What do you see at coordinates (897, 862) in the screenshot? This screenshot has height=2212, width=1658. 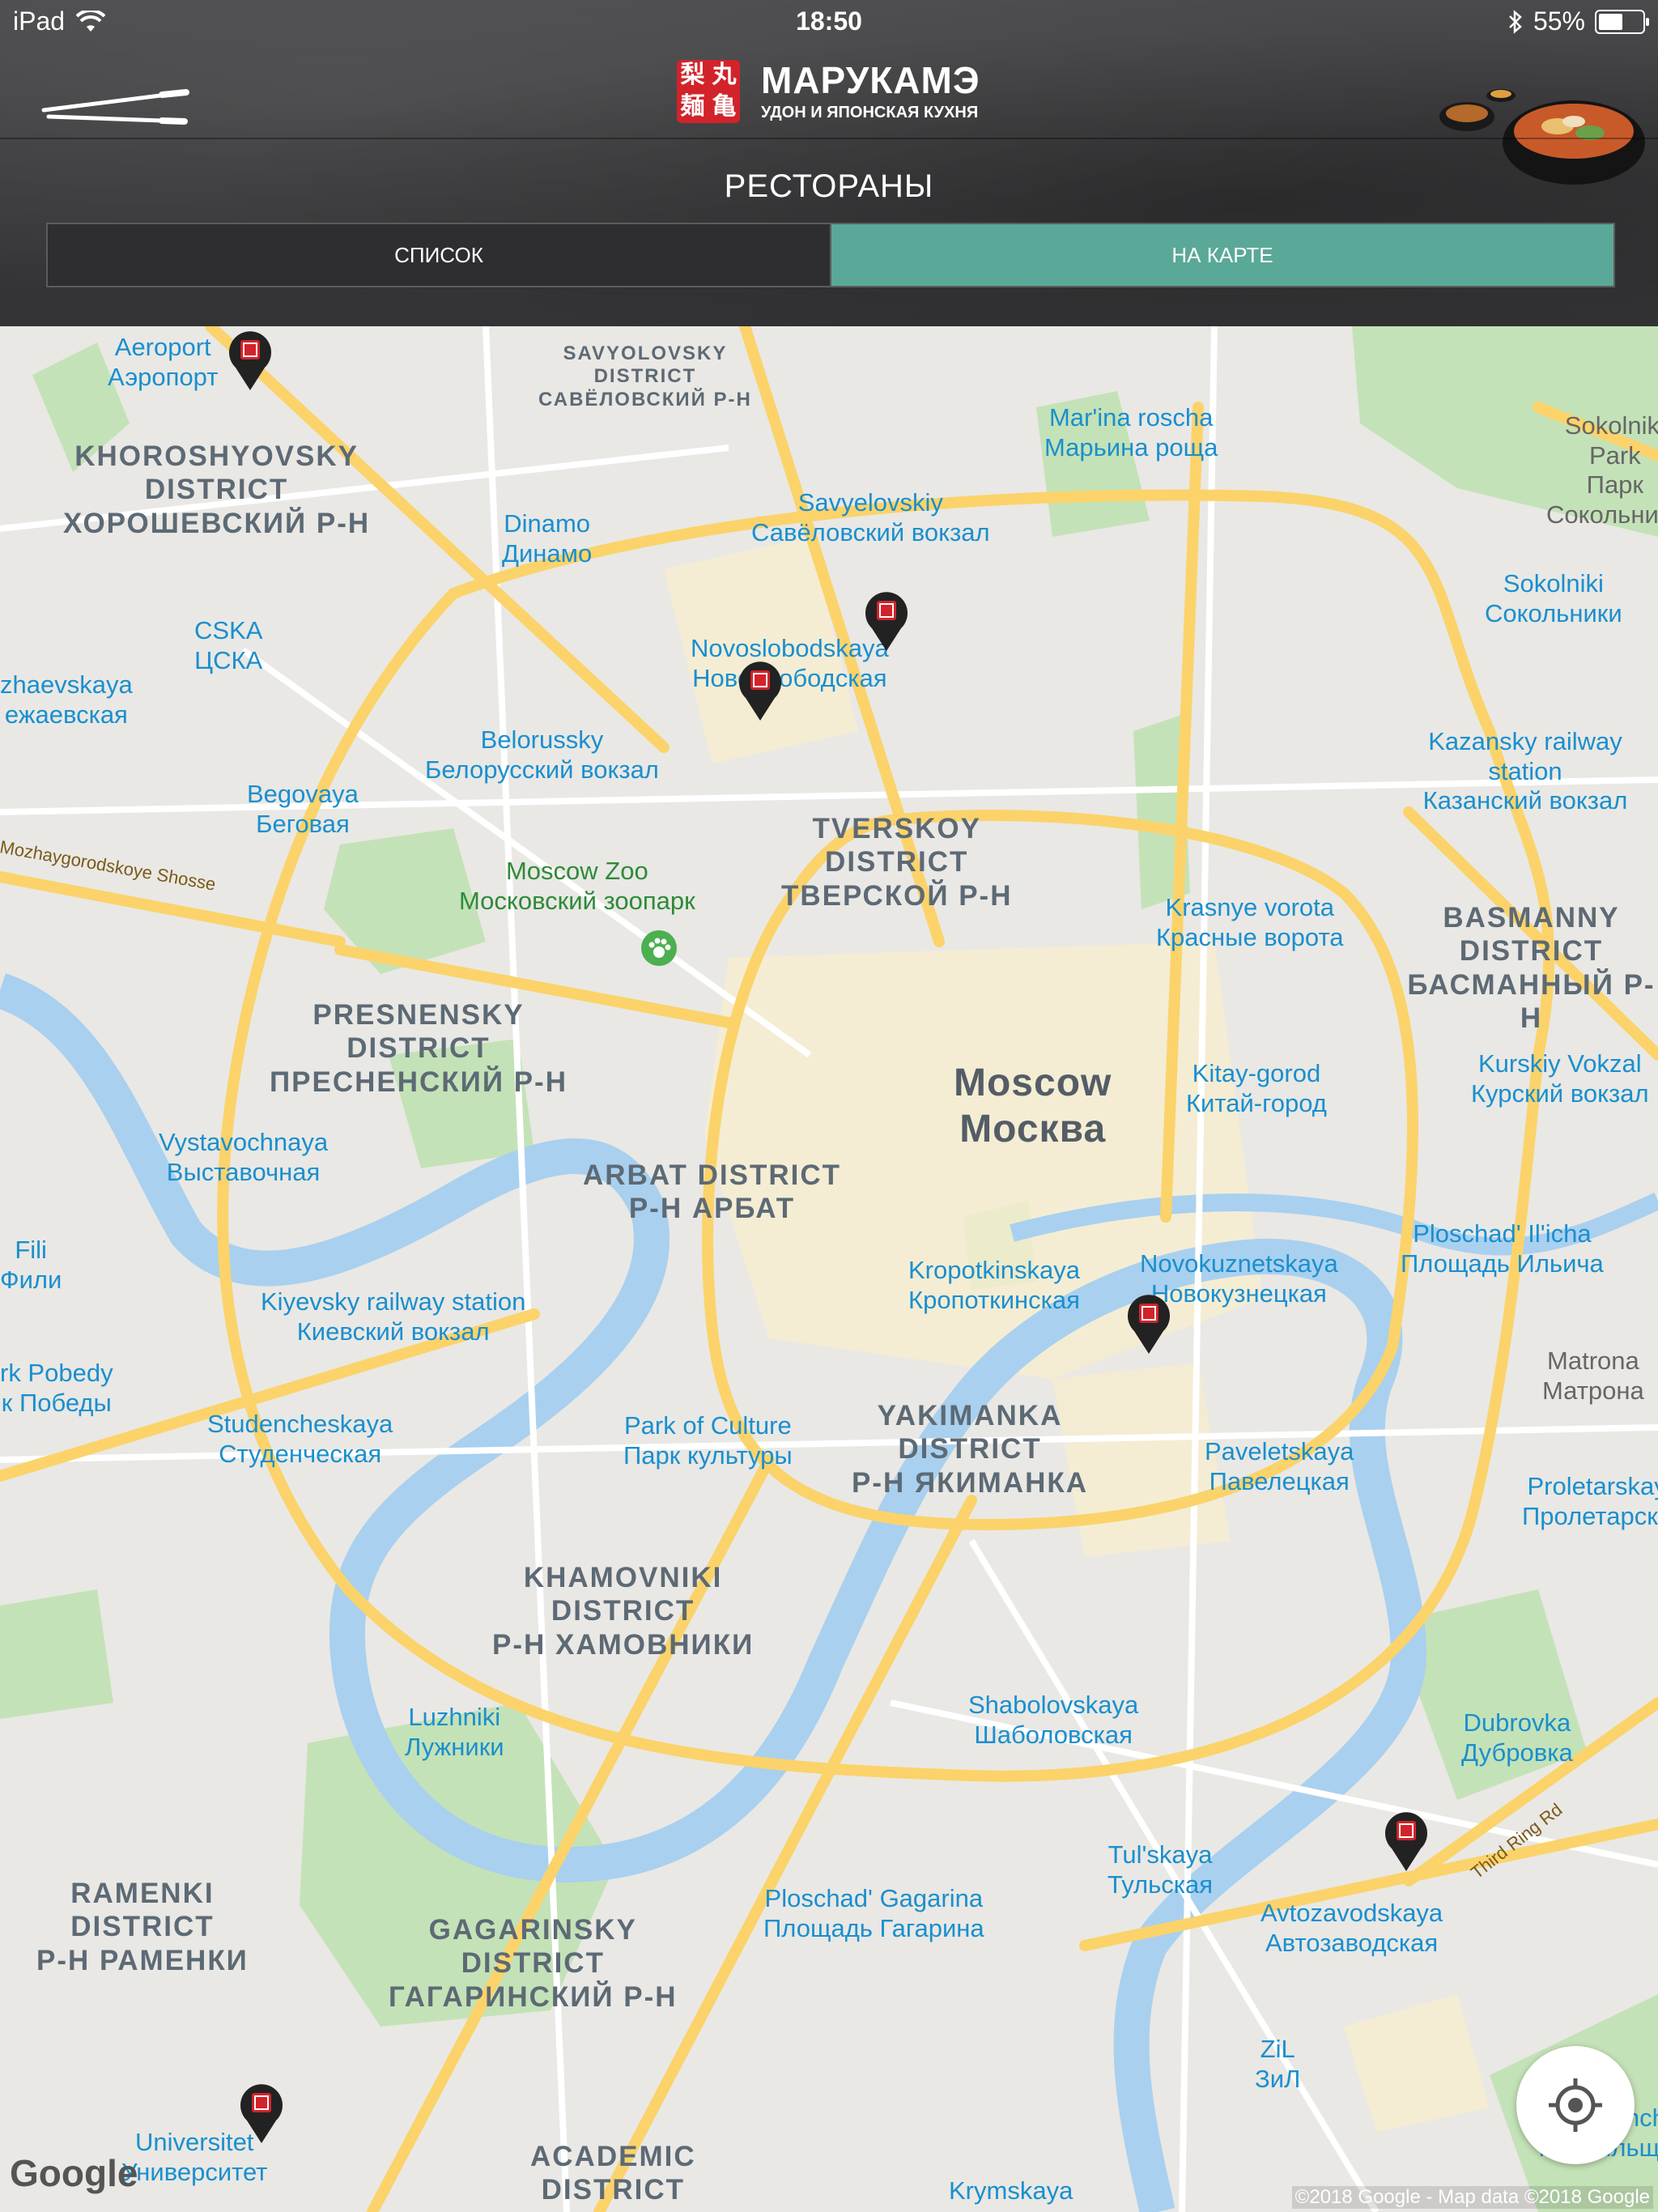 I see `district-label: TVERSKOY DISTRICT ТВЕРСКОЙ Р-Н` at bounding box center [897, 862].